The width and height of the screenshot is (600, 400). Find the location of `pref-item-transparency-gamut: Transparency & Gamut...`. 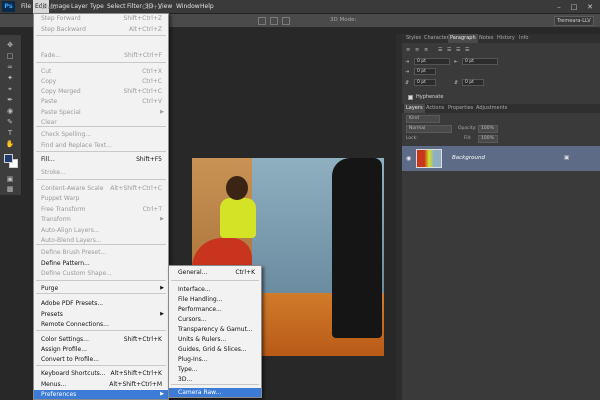

pref-item-transparency-gamut: Transparency & Gamut... is located at coordinates (215, 329).